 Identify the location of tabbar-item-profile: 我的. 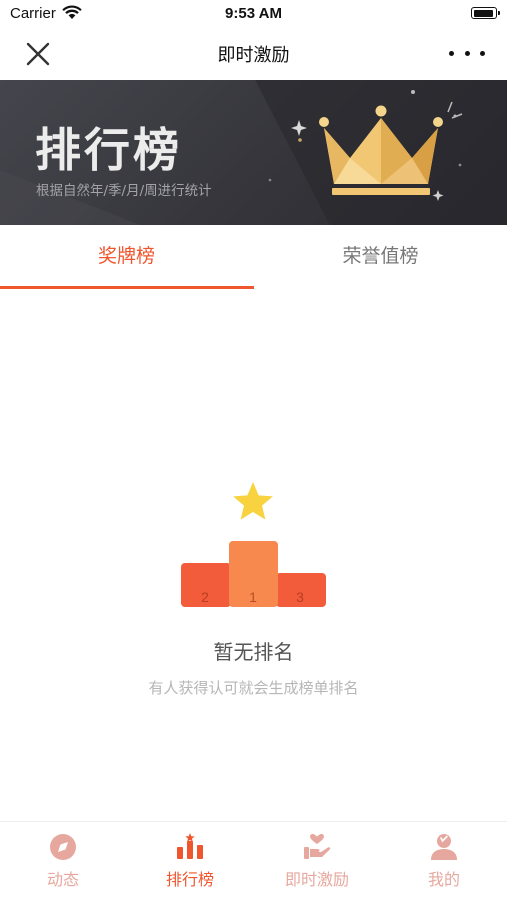
(444, 861).